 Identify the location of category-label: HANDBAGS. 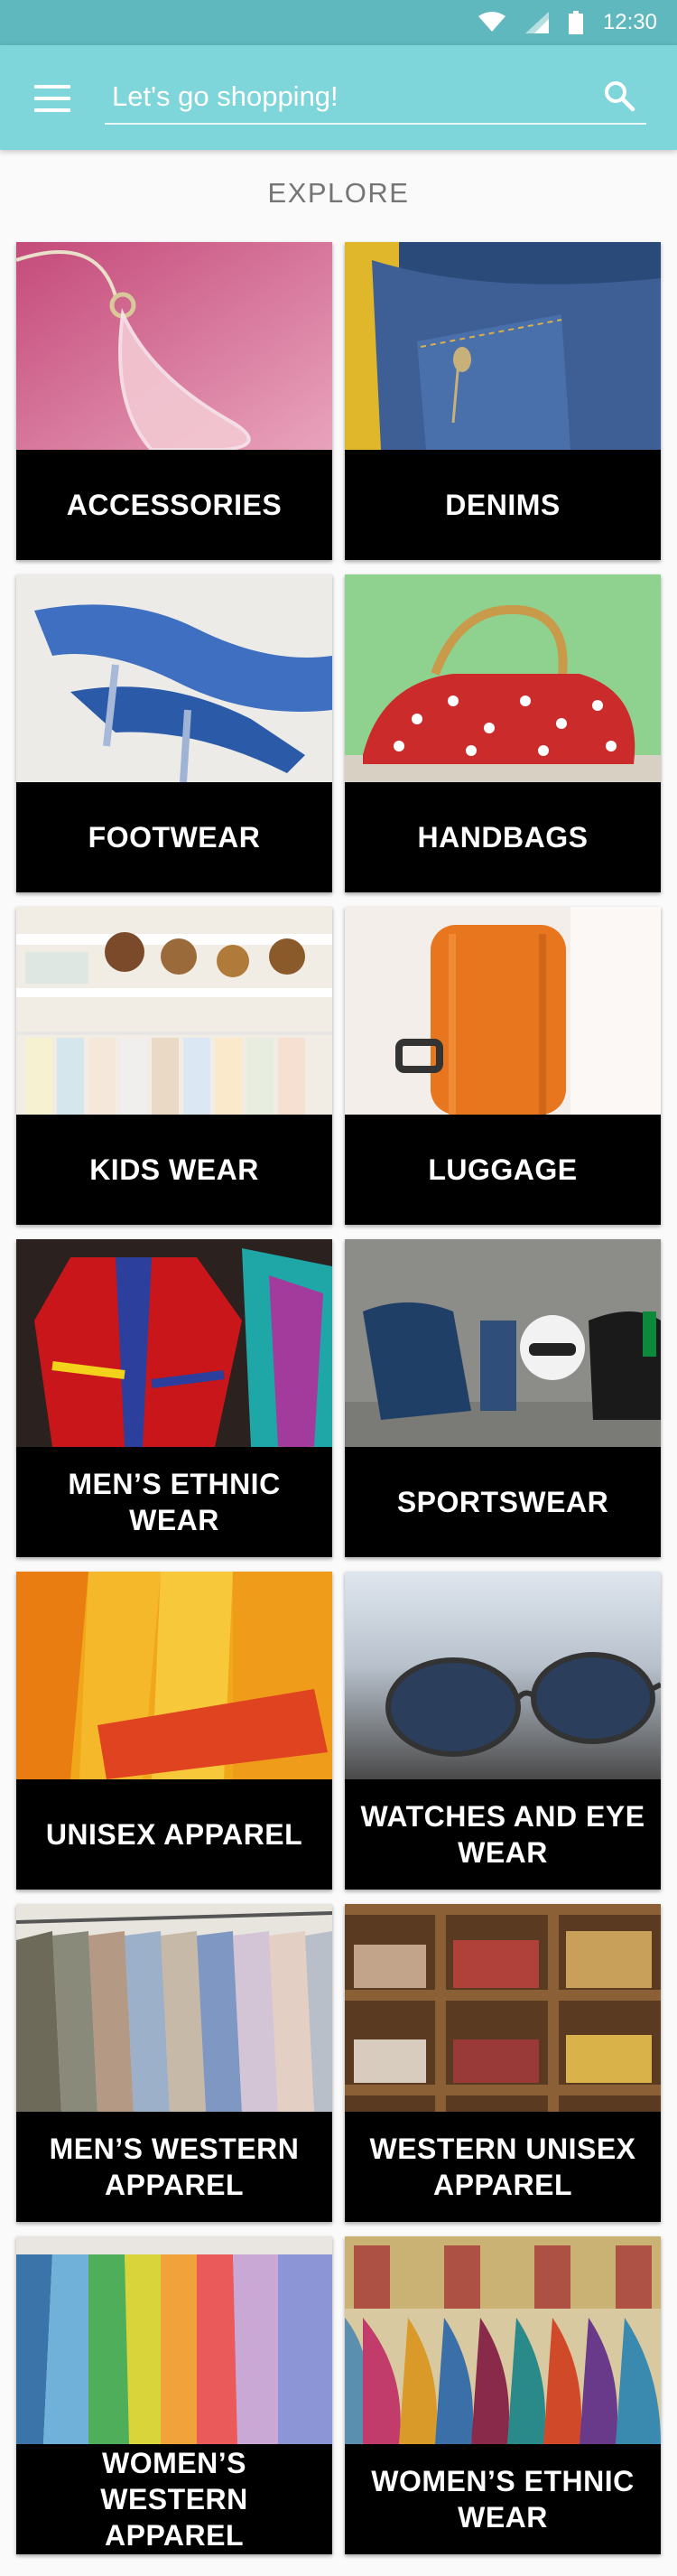
(503, 837).